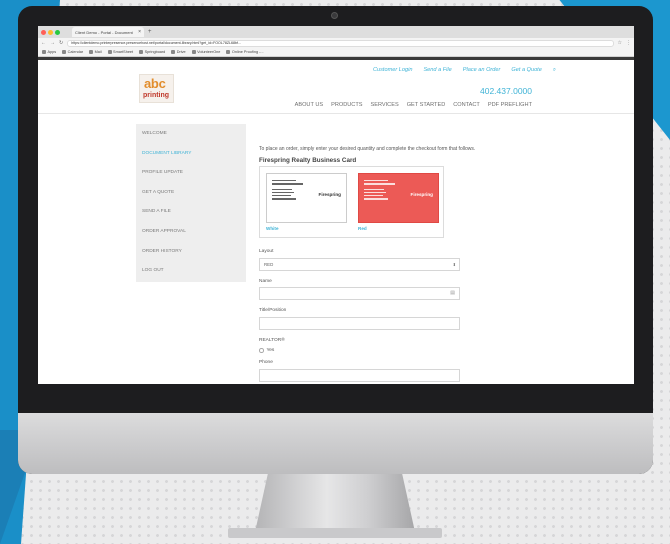 The width and height of the screenshot is (670, 544). What do you see at coordinates (104, 32) in the screenshot?
I see `tab-title: Client Demo - Portal - Document` at bounding box center [104, 32].